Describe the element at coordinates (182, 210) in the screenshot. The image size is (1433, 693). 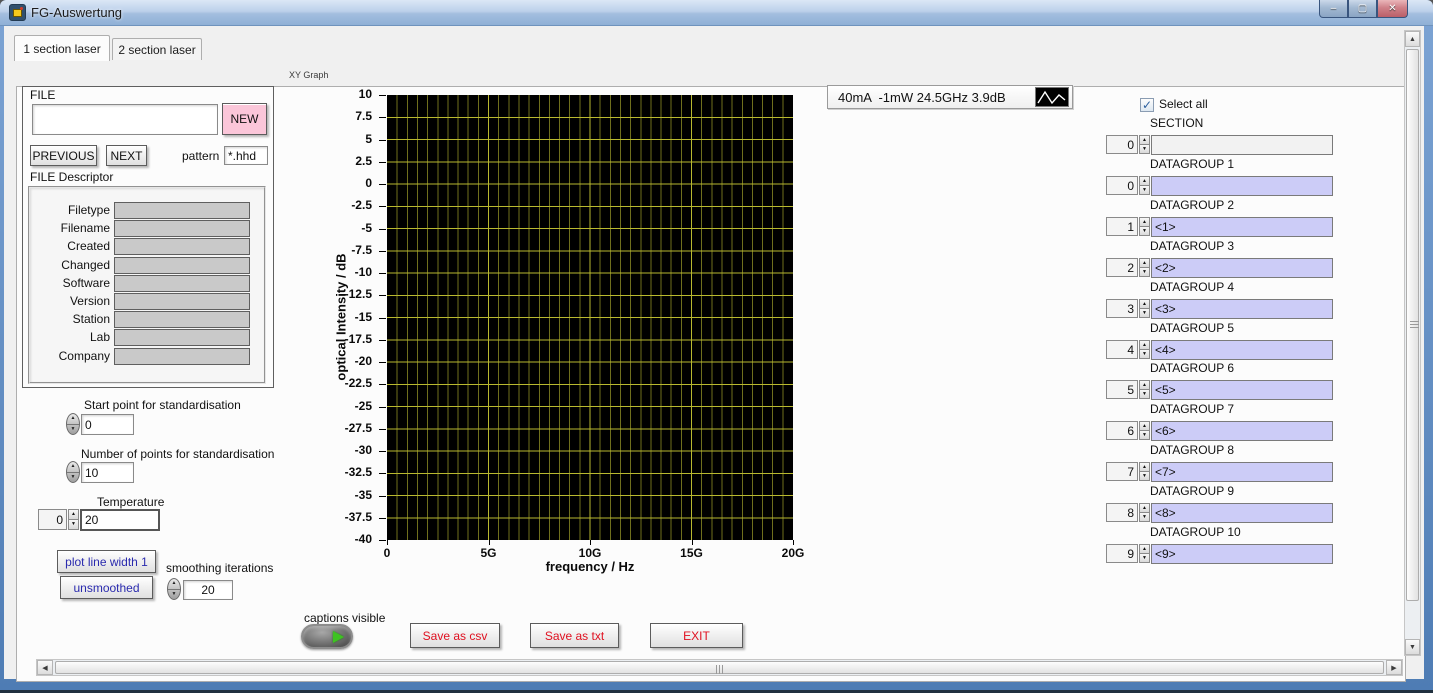
I see `descriptor-value-field` at that location.